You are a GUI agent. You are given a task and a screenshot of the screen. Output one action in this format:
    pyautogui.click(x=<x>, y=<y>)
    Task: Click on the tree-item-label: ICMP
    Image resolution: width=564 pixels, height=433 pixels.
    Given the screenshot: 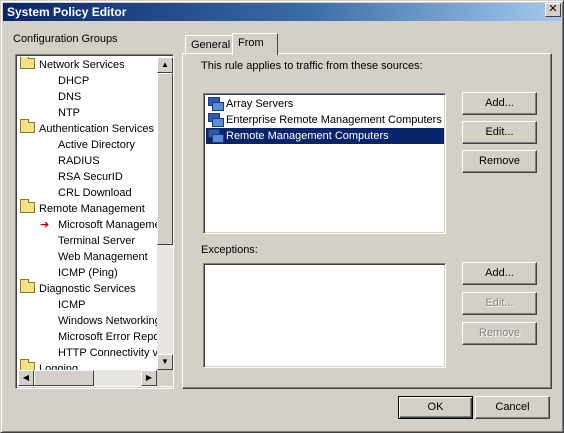 What is the action you would take?
    pyautogui.click(x=72, y=305)
    